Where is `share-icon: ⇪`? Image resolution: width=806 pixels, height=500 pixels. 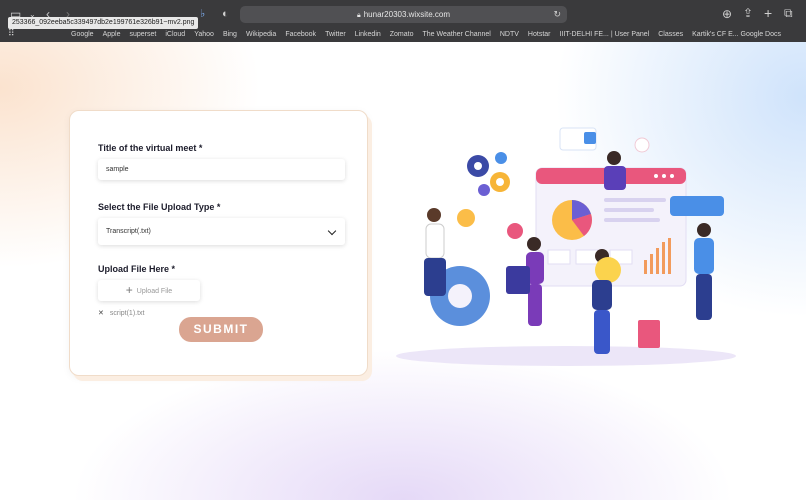
share-icon: ⇪ is located at coordinates (748, 13).